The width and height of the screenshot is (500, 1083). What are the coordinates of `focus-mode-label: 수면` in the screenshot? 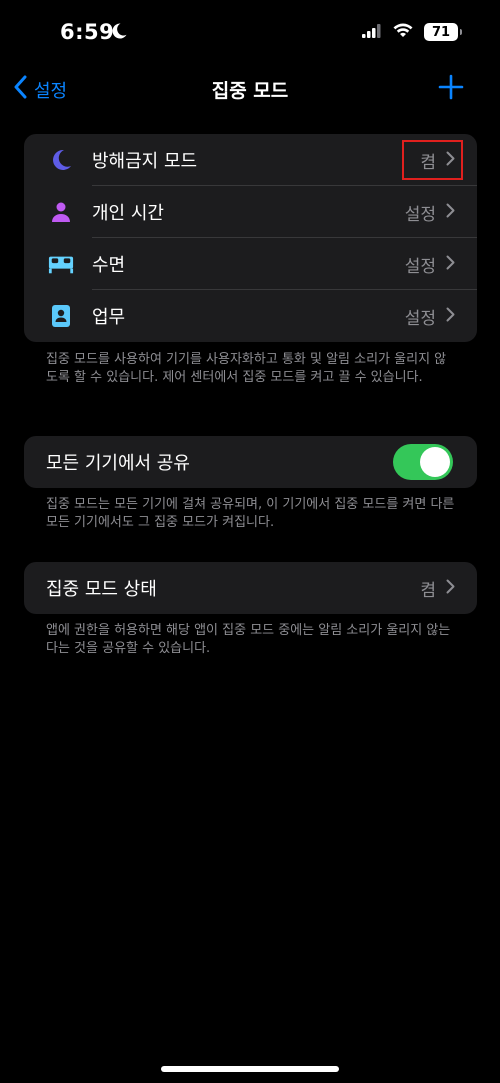 It's located at (109, 265).